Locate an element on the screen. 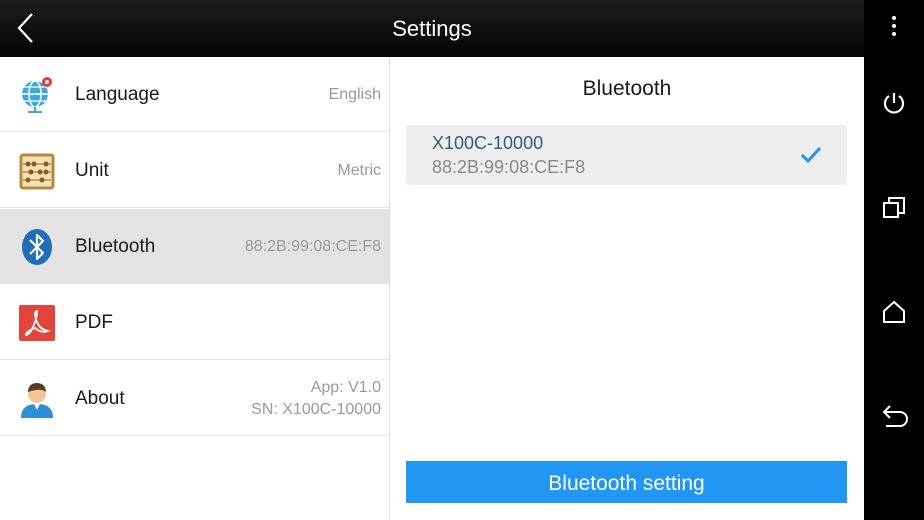  home-icon is located at coordinates (894, 311).